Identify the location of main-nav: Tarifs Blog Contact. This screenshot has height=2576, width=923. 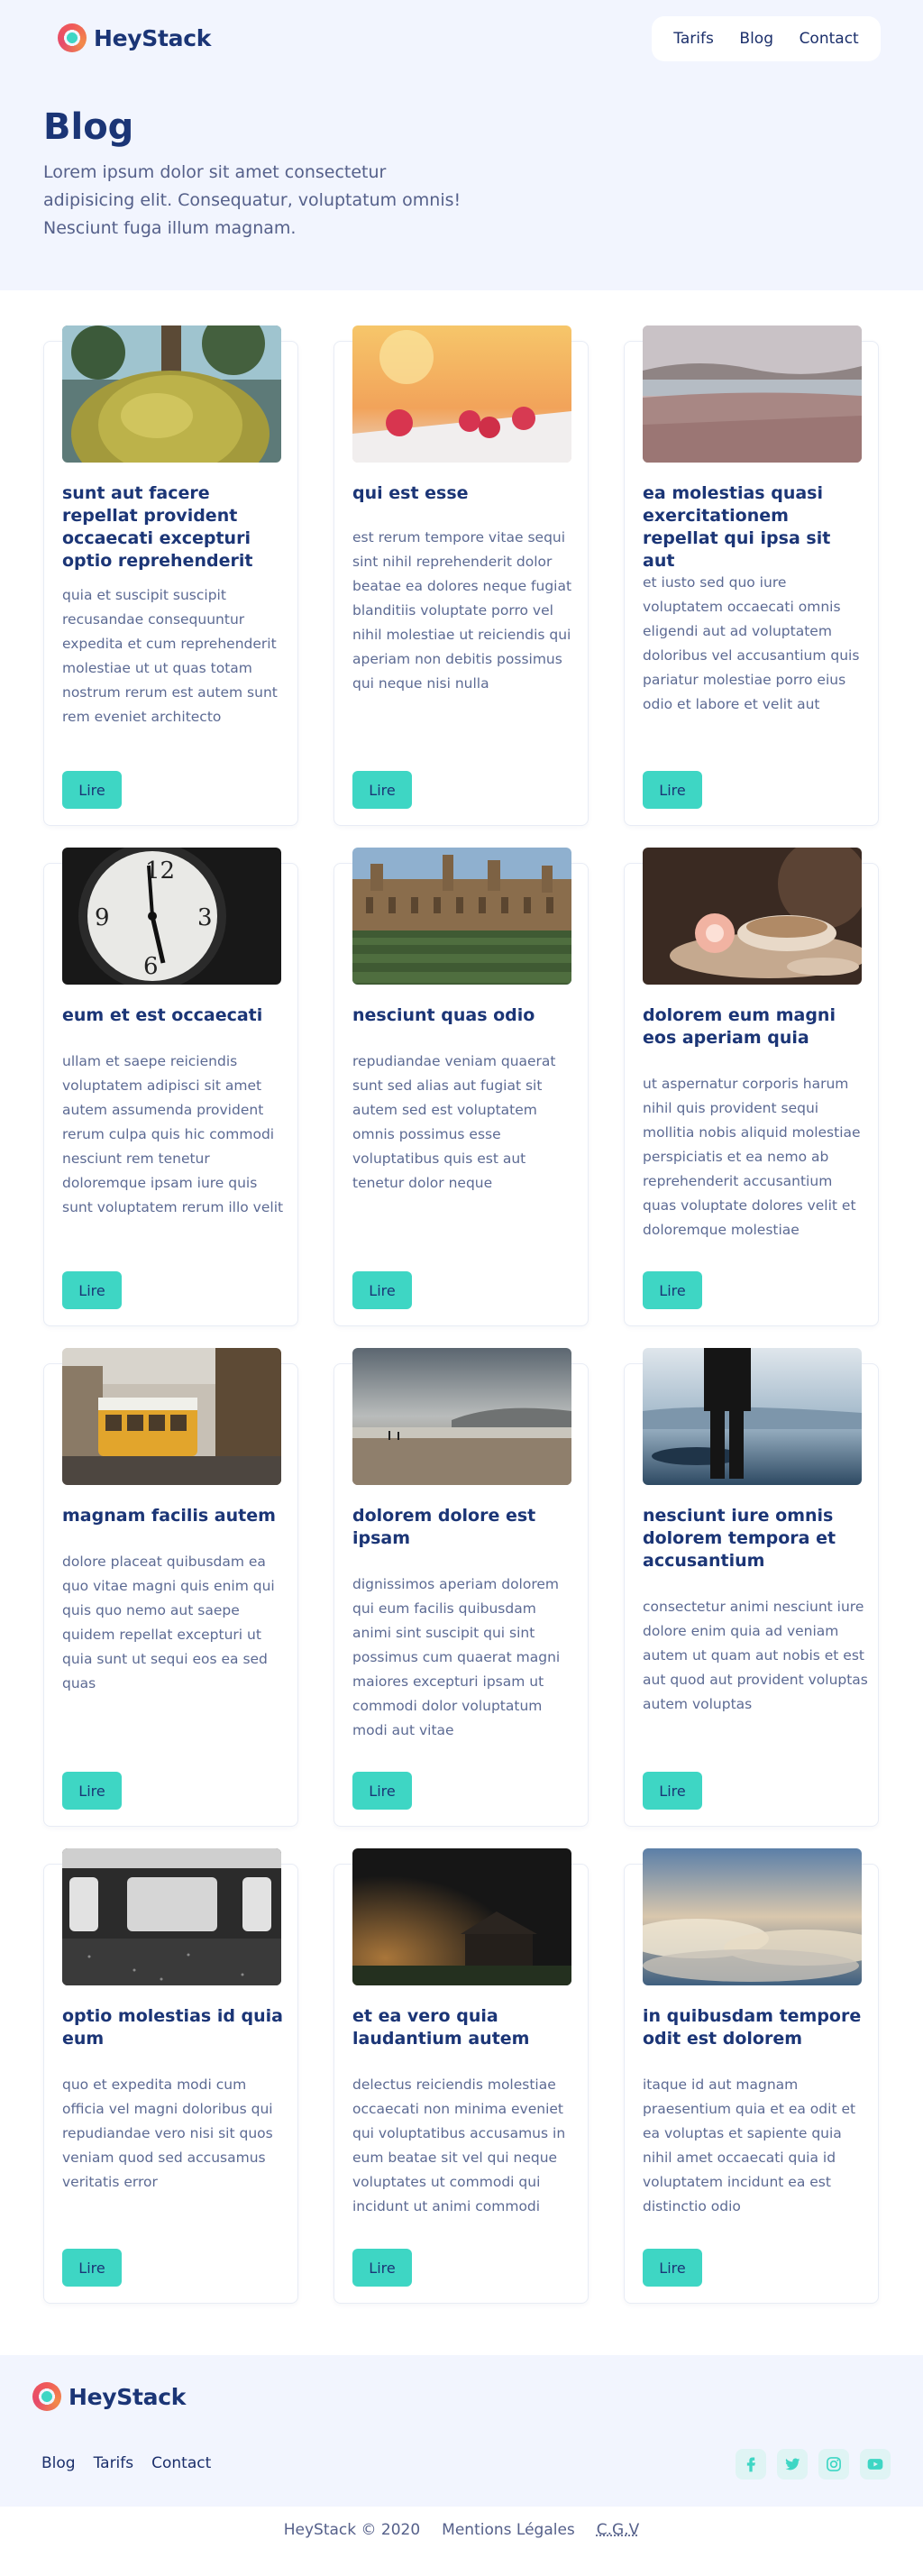
(766, 38).